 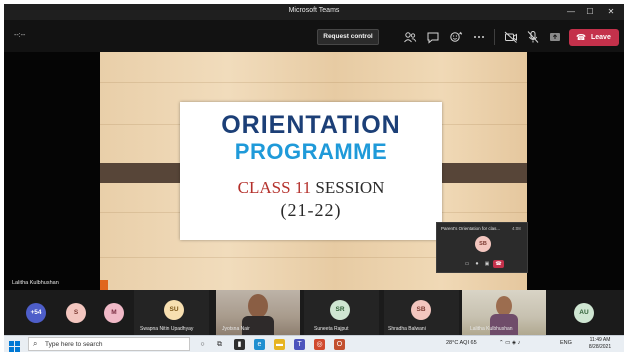 What do you see at coordinates (477, 264) in the screenshot?
I see `mini-mic-icon: ⏺` at bounding box center [477, 264].